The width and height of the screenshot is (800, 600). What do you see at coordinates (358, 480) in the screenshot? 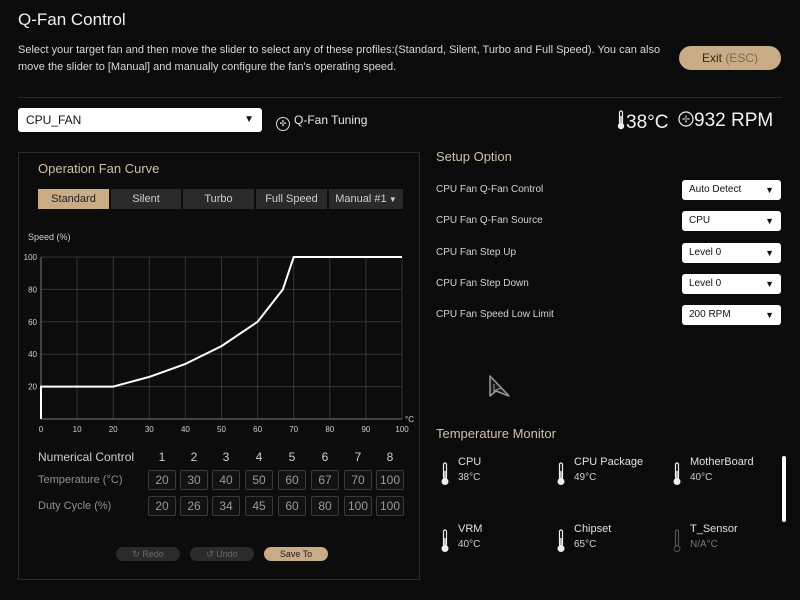
I see `temperature-point-input: 70` at bounding box center [358, 480].